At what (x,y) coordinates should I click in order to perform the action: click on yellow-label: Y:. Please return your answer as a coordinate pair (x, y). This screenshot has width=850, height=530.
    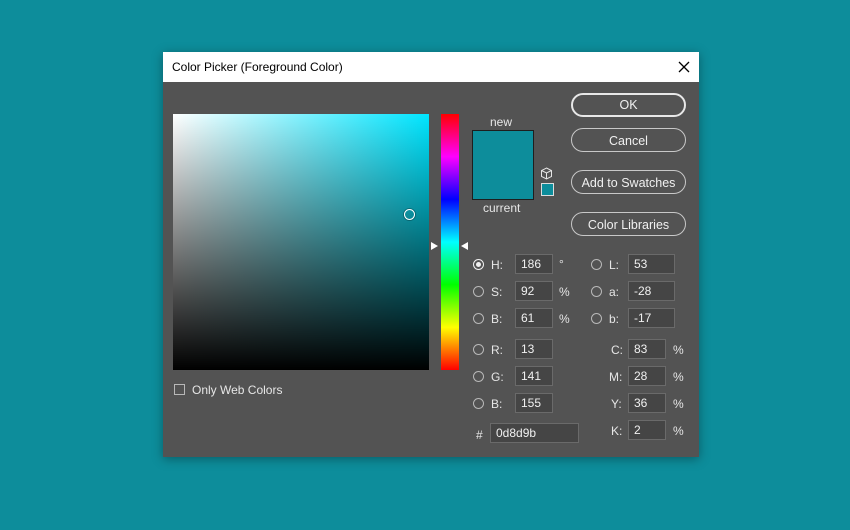
    Looking at the image, I should click on (616, 404).